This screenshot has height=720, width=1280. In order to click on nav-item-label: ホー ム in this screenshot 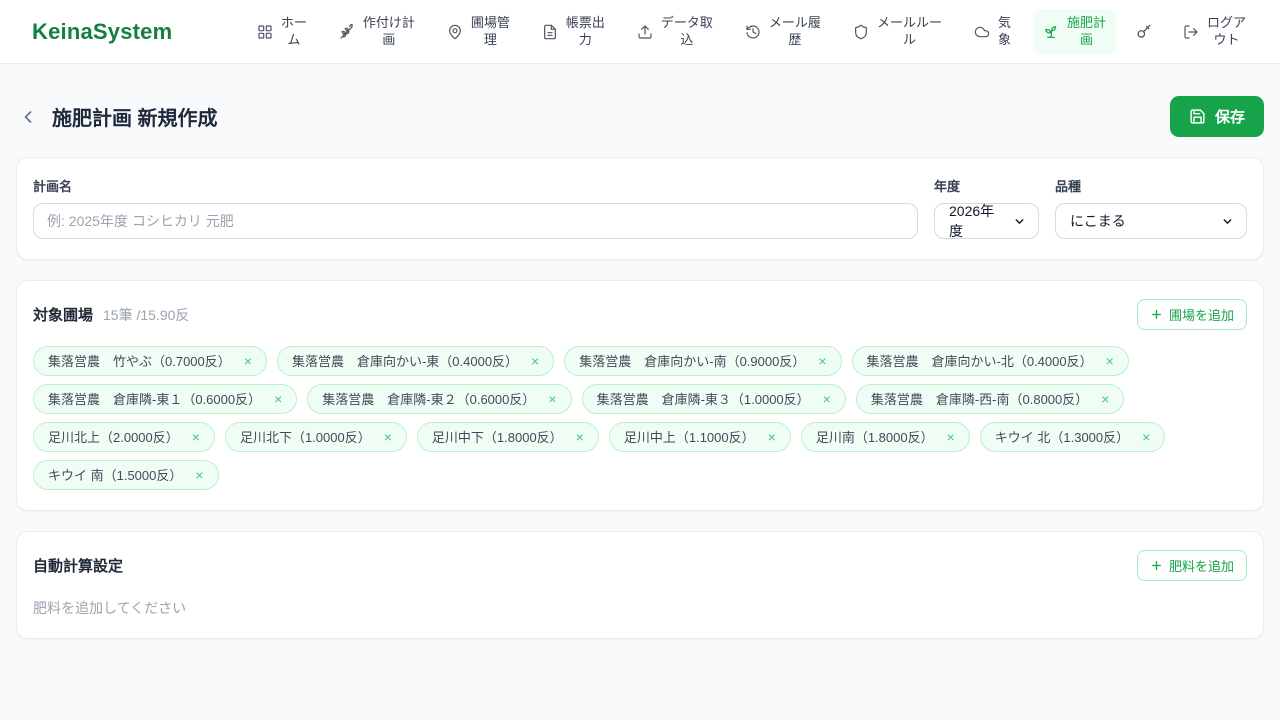, I will do `click(293, 30)`.